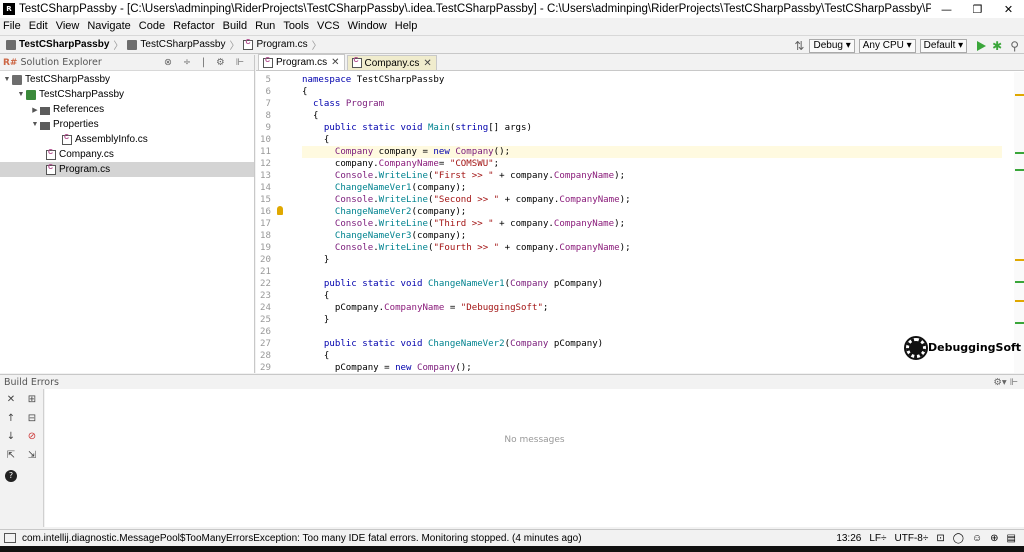  What do you see at coordinates (652, 152) in the screenshot?
I see `code-line: Company company = new Company();` at bounding box center [652, 152].